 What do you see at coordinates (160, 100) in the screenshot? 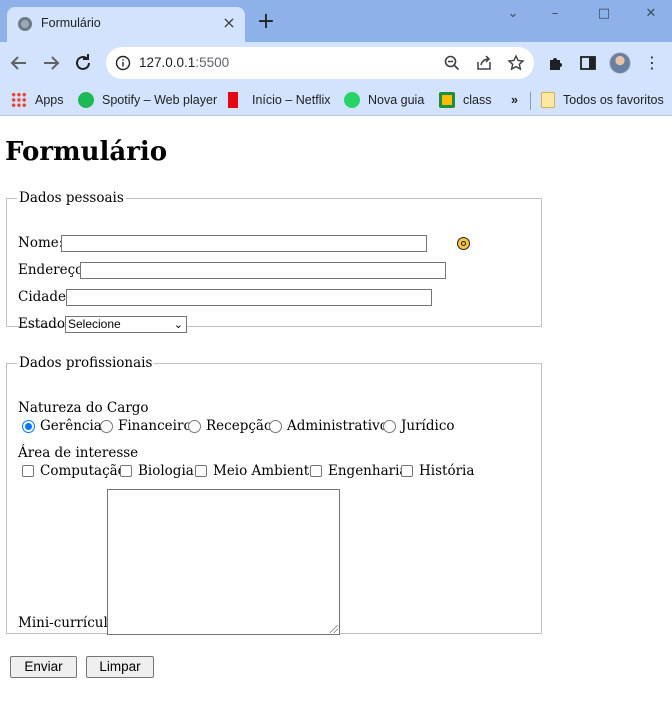
I see `bookmark-label: Spotify – Web player` at bounding box center [160, 100].